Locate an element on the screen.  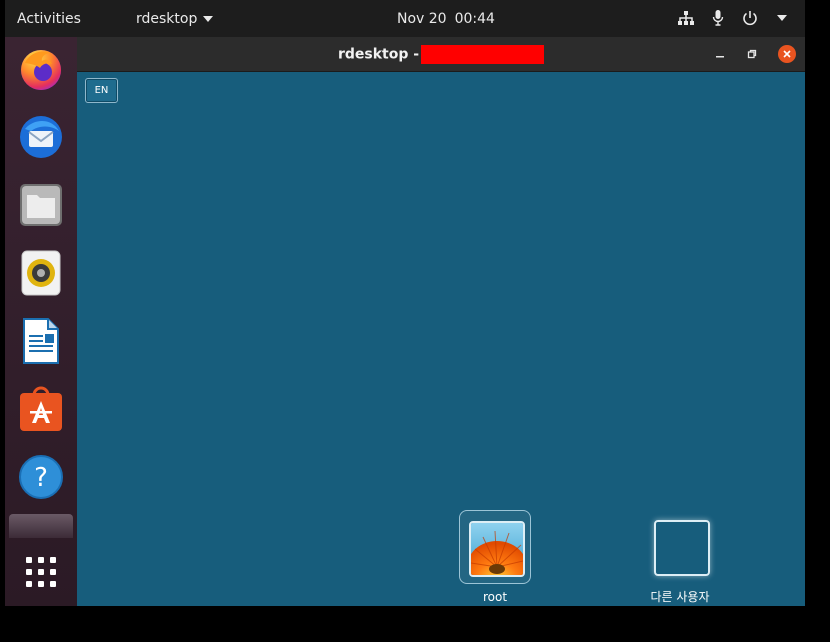
user-tile-other: 다른 사용자 is located at coordinates (680, 557).